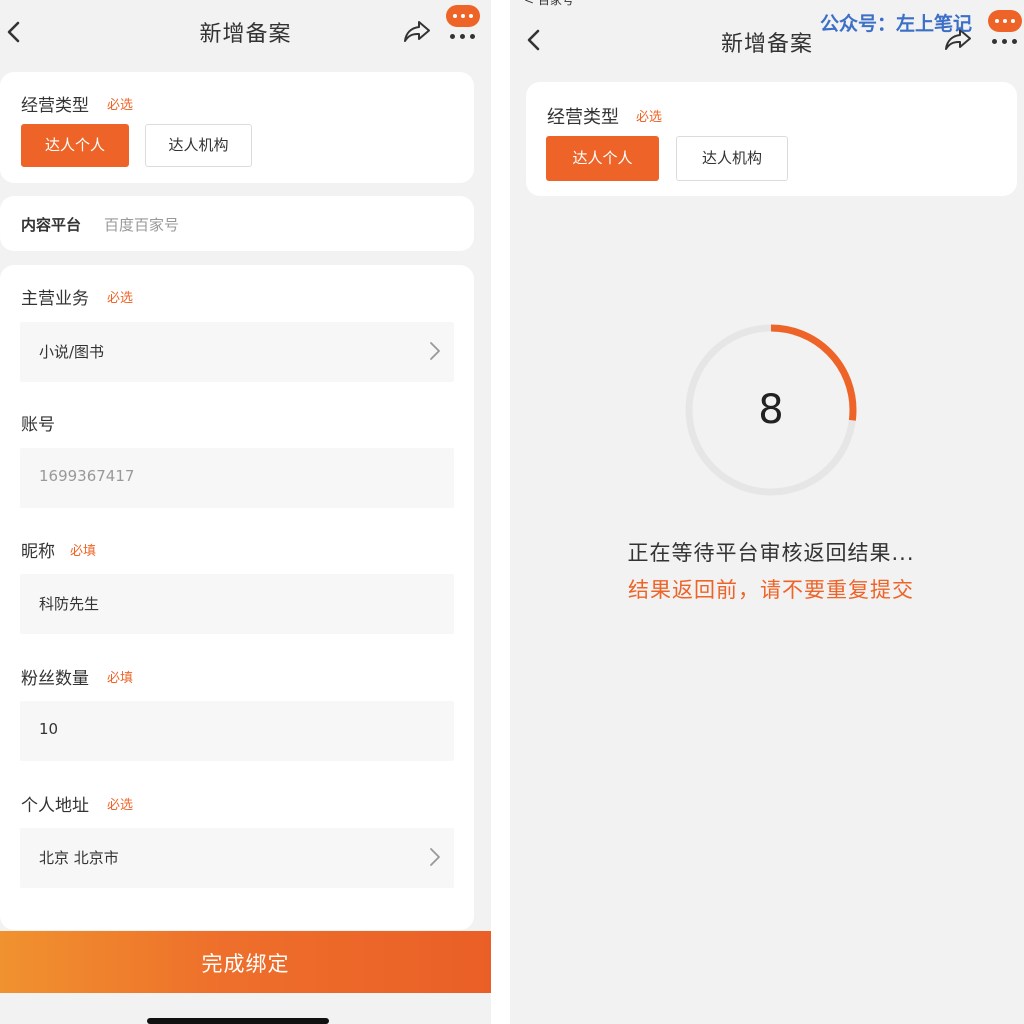 The width and height of the screenshot is (1024, 1024). What do you see at coordinates (72, 352) in the screenshot?
I see `main-business-value: 小说/图书` at bounding box center [72, 352].